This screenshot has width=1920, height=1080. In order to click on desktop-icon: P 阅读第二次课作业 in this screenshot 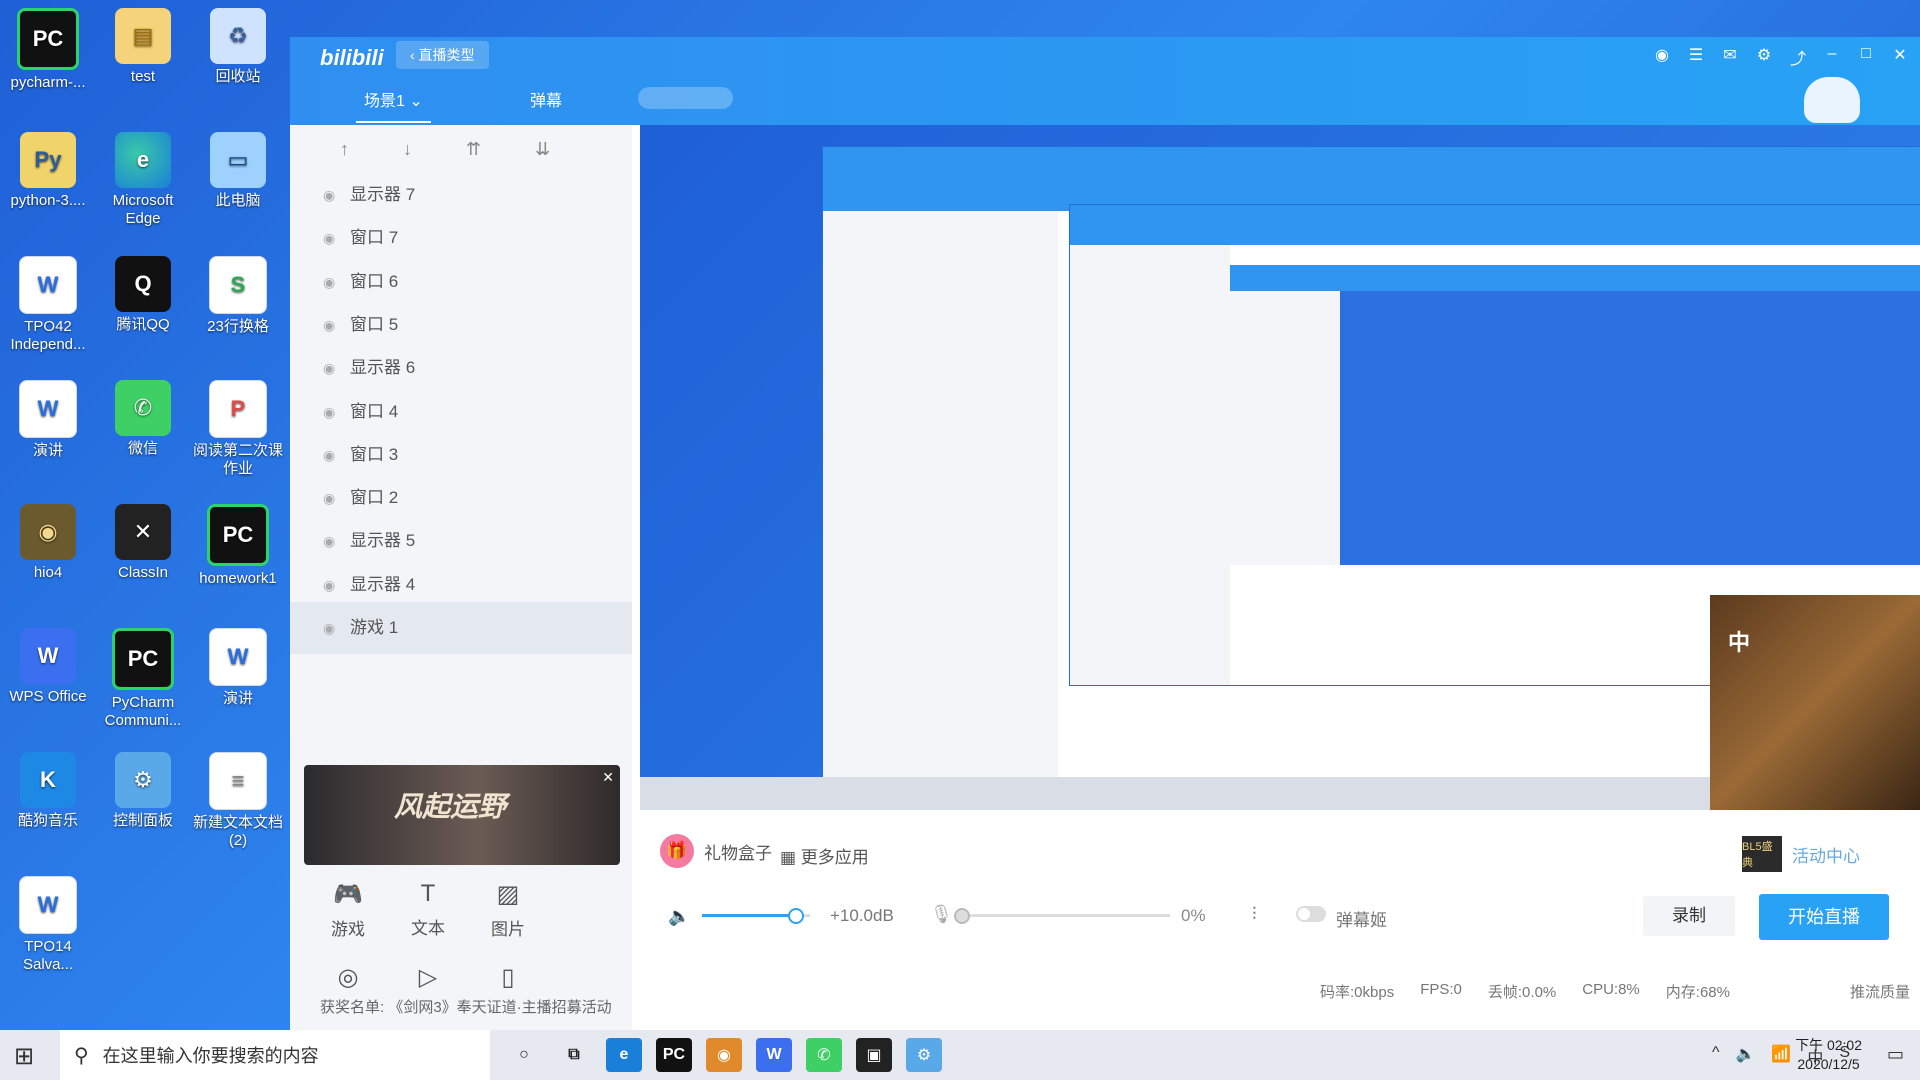, I will do `click(238, 429)`.